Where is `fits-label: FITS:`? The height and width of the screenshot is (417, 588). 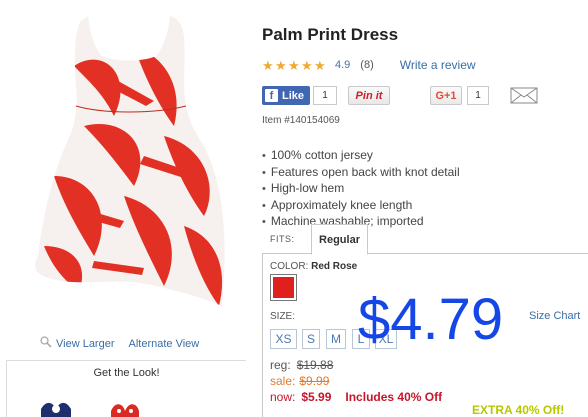 fits-label: FITS: is located at coordinates (282, 239).